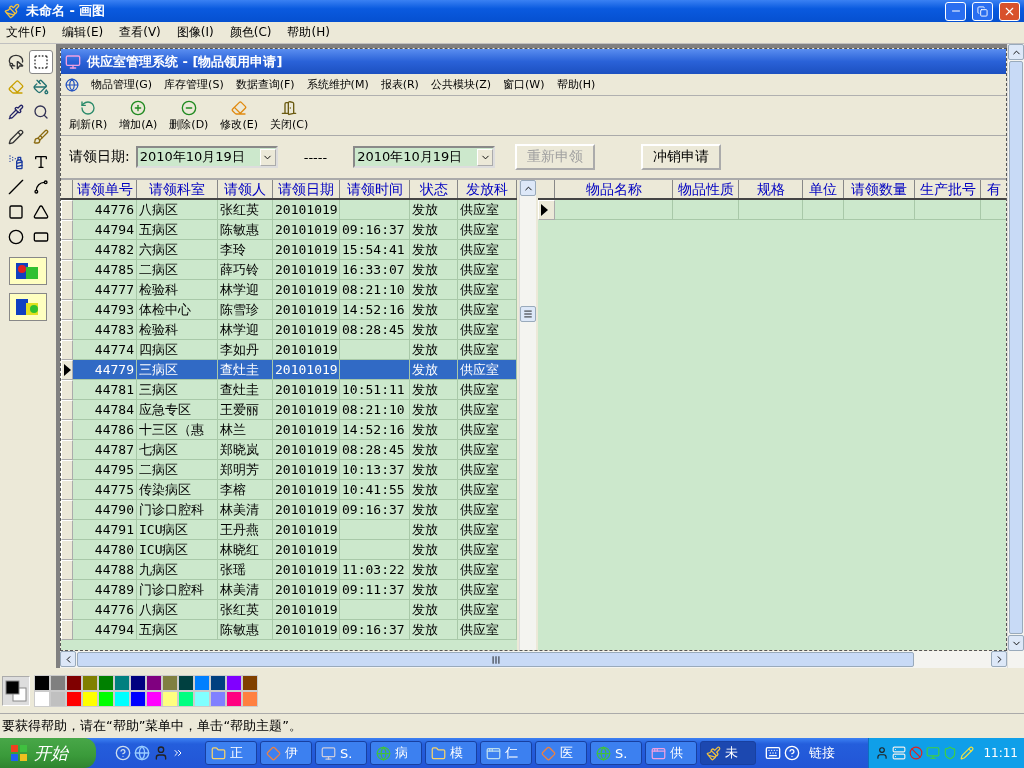  I want to click on toolbar-button: 关闭(C), so click(289, 115).